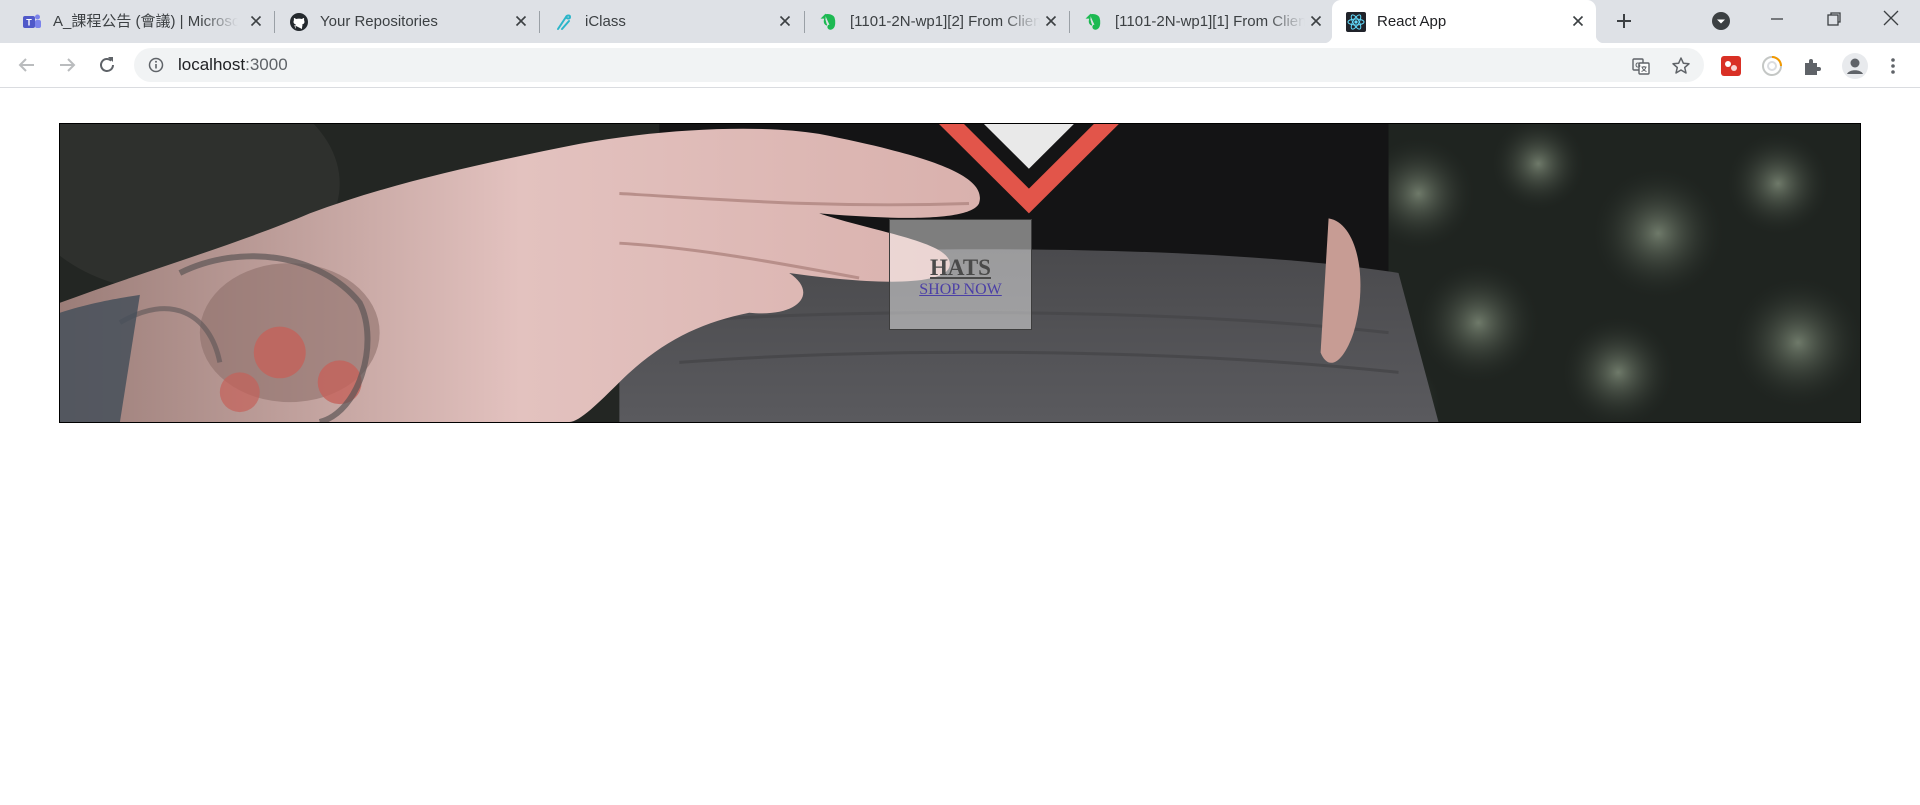 Image resolution: width=1920 pixels, height=805 pixels. What do you see at coordinates (299, 22) in the screenshot?
I see `github-icon` at bounding box center [299, 22].